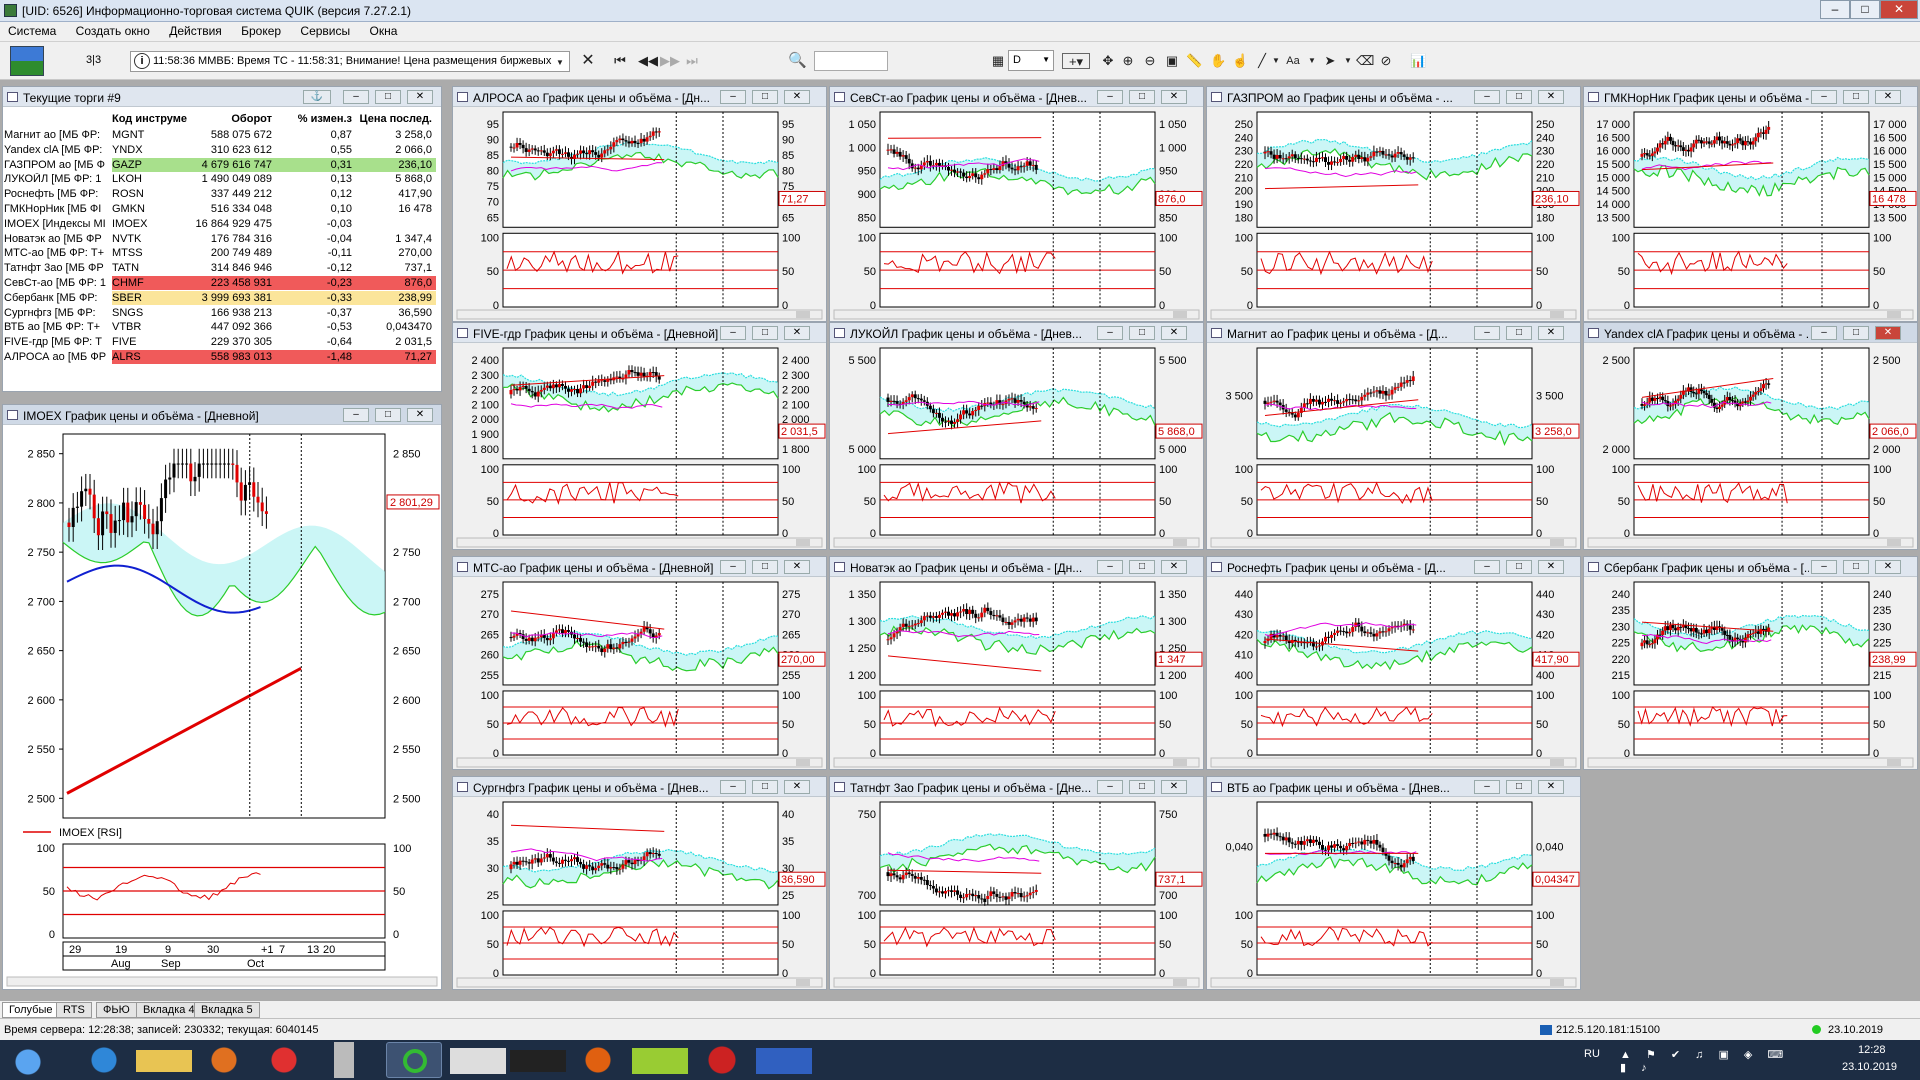 The width and height of the screenshot is (1920, 1080). I want to click on menu-system: Система, so click(32, 30).